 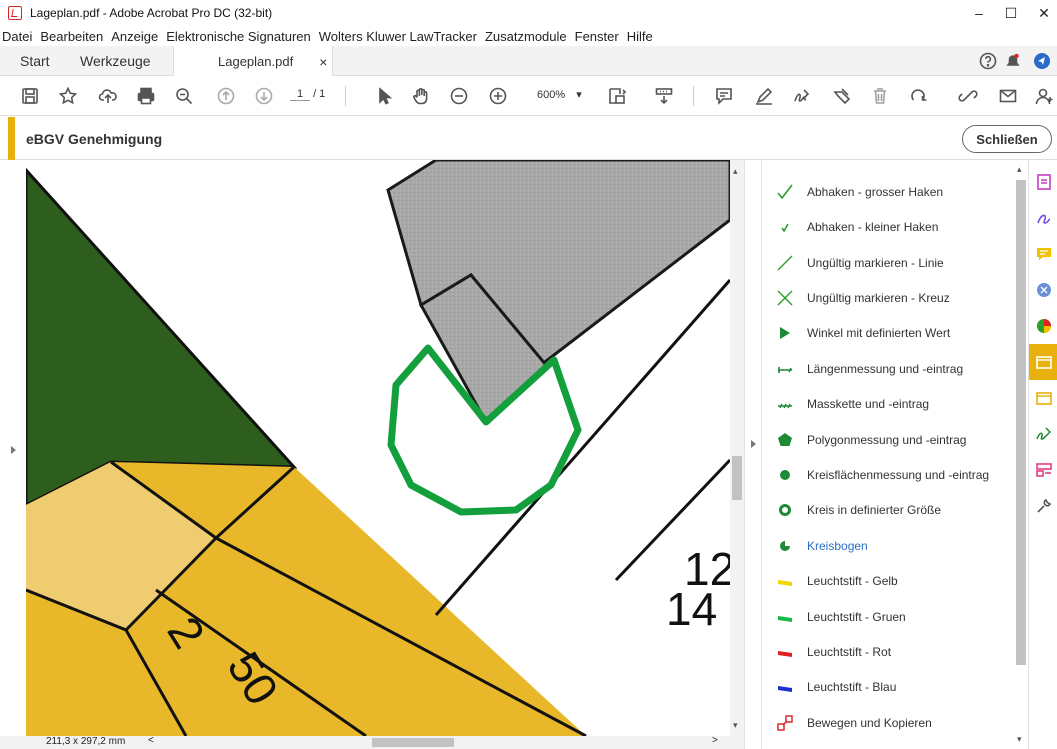 I want to click on tool-item-label: Polygonmessung und -eintrag, so click(x=887, y=440).